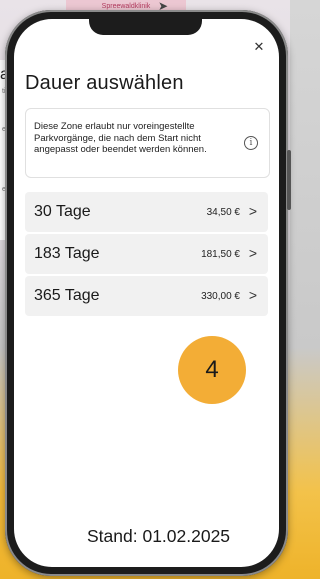 This screenshot has width=320, height=579. Describe the element at coordinates (67, 295) in the screenshot. I see `duration-label: 365 Tage` at that location.